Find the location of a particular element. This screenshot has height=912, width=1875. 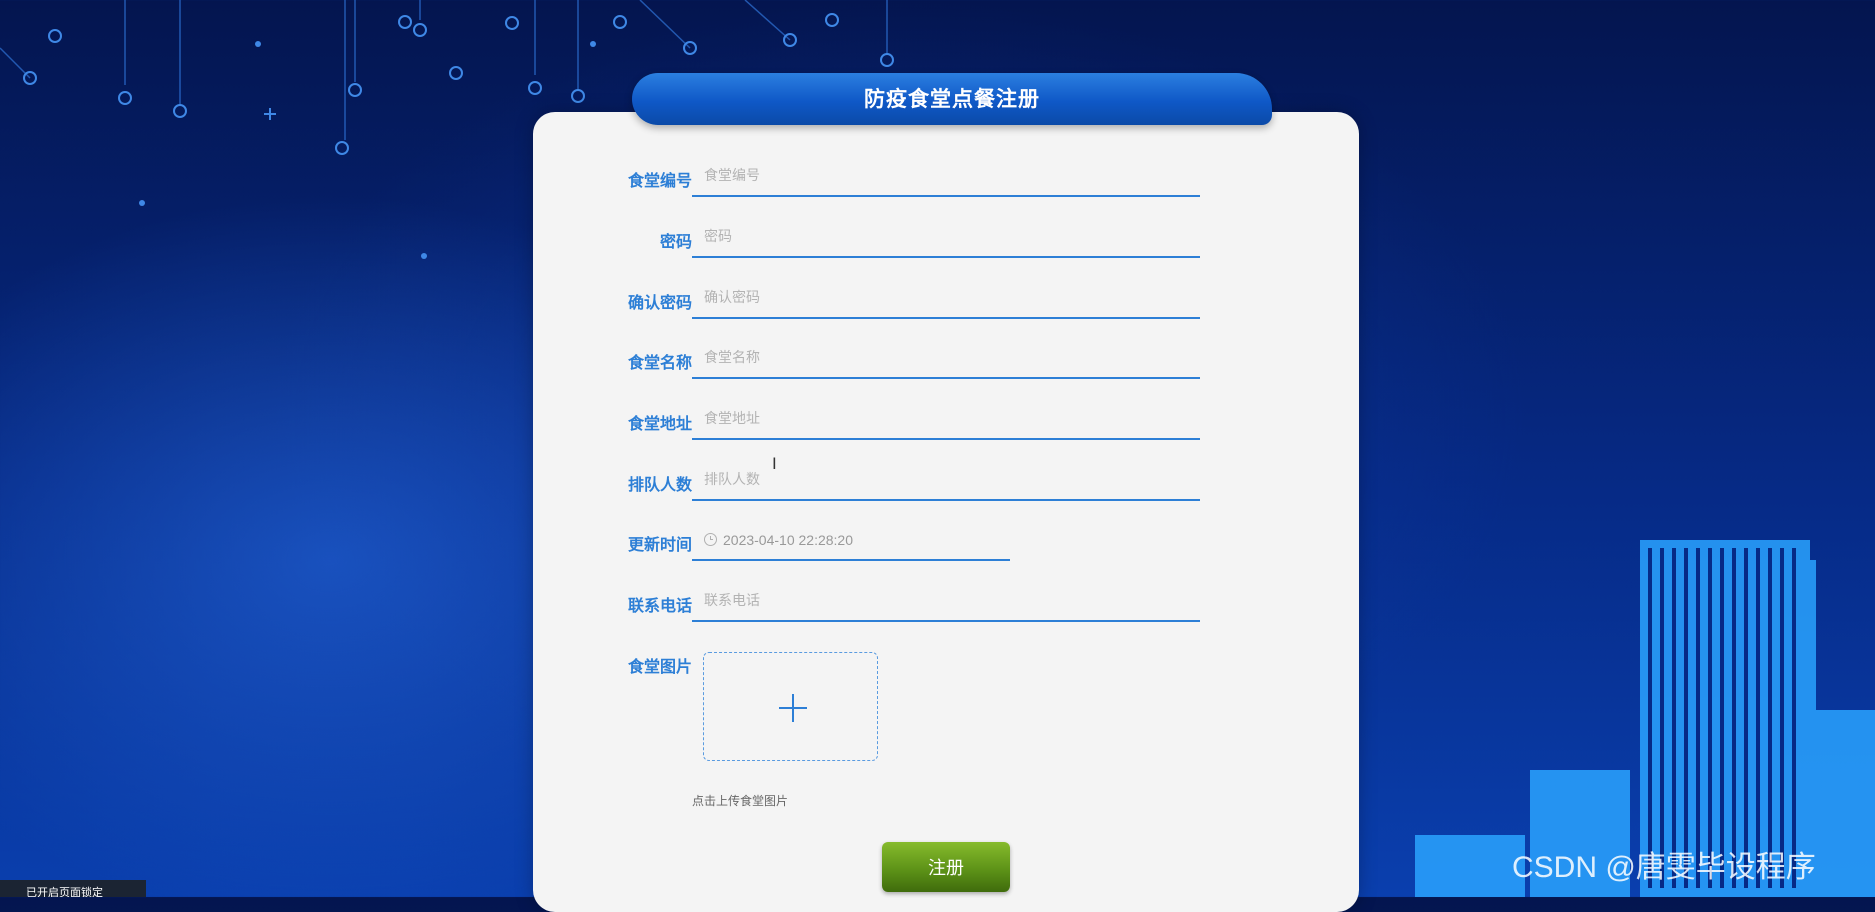

queue-count-input is located at coordinates (946, 480).